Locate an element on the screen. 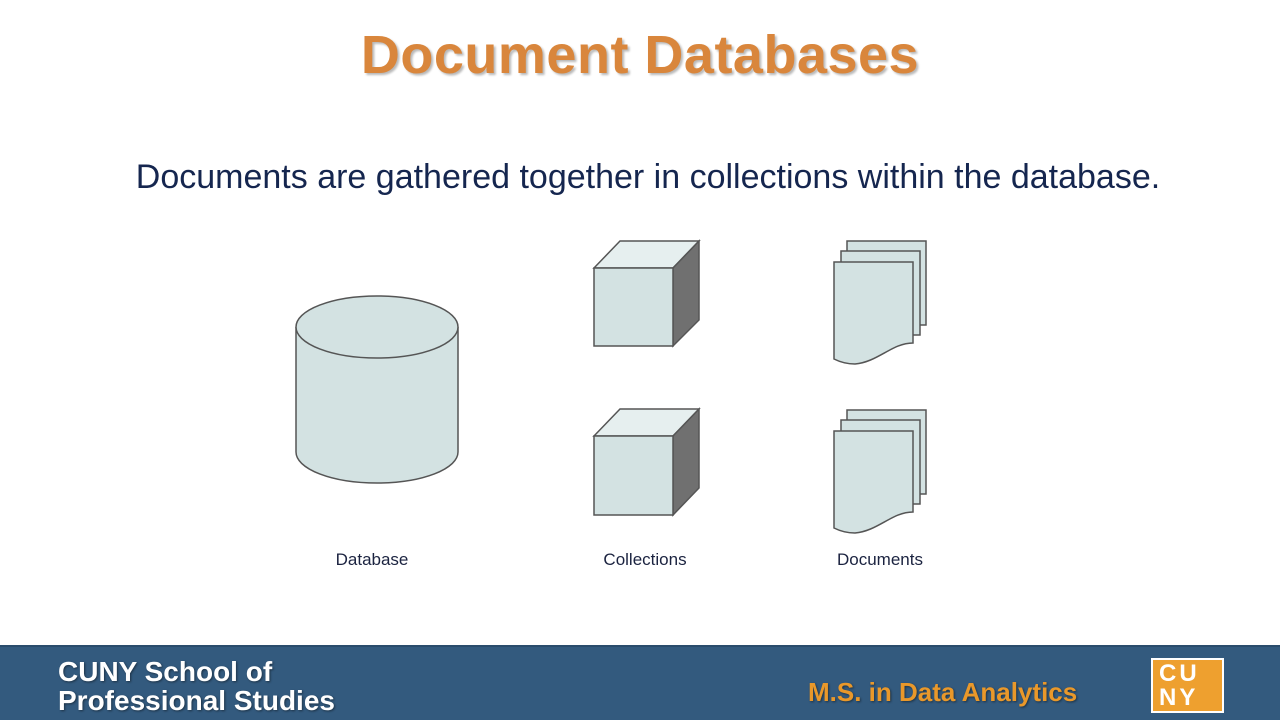 The width and height of the screenshot is (1280, 720). program-name: M.S. in Data Analytics is located at coordinates (943, 692).